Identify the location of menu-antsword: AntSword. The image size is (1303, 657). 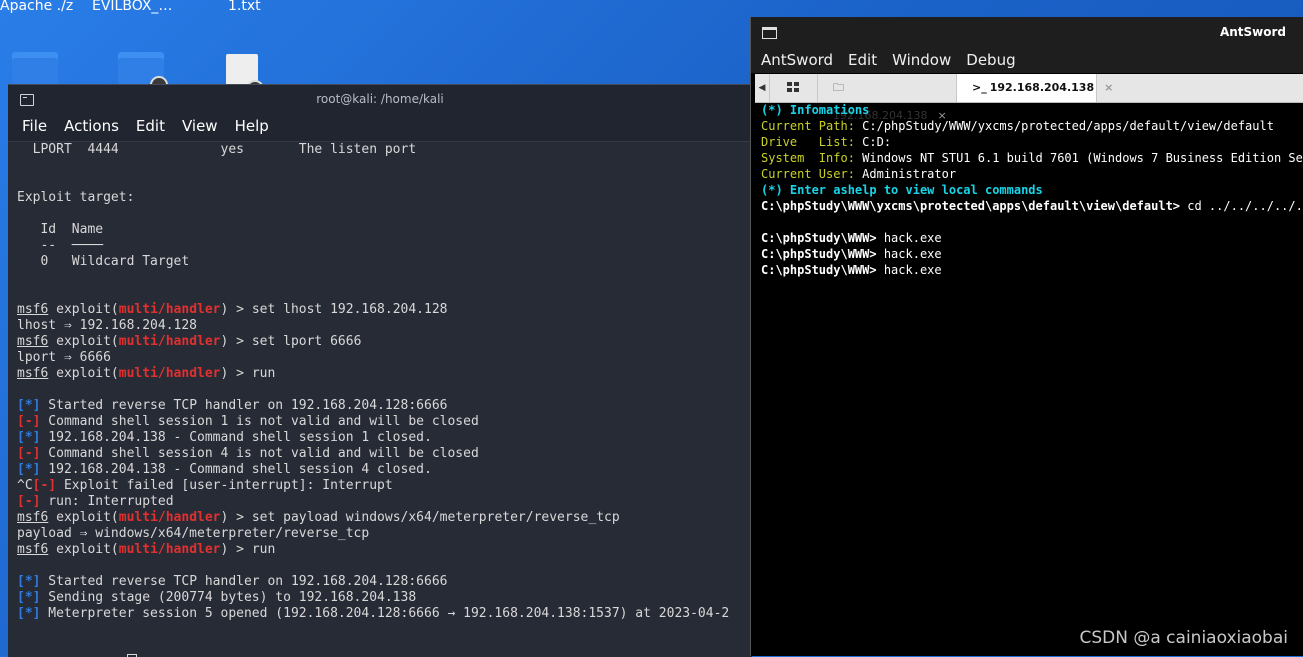
(801, 60).